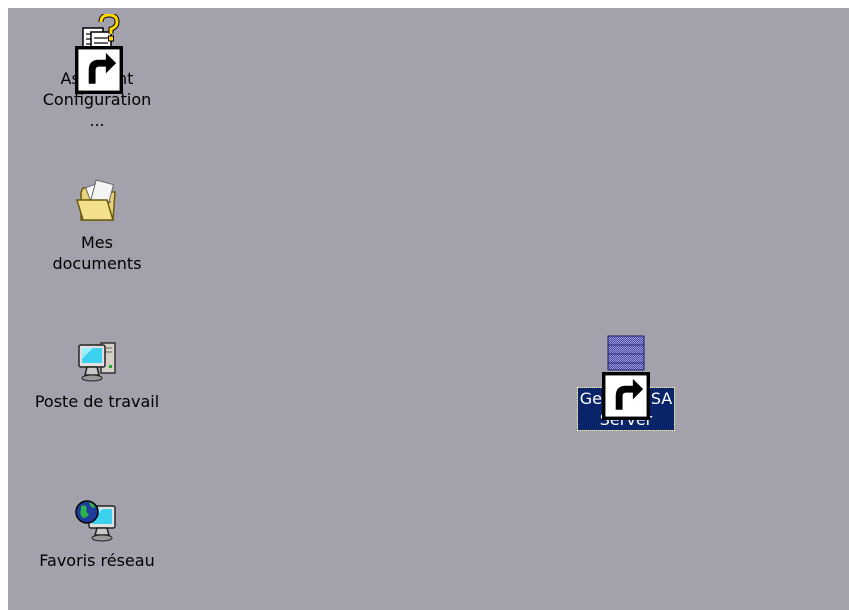 Image resolution: width=849 pixels, height=610 pixels. I want to click on desktop-icon-network-places: Favoris réseau, so click(97, 533).